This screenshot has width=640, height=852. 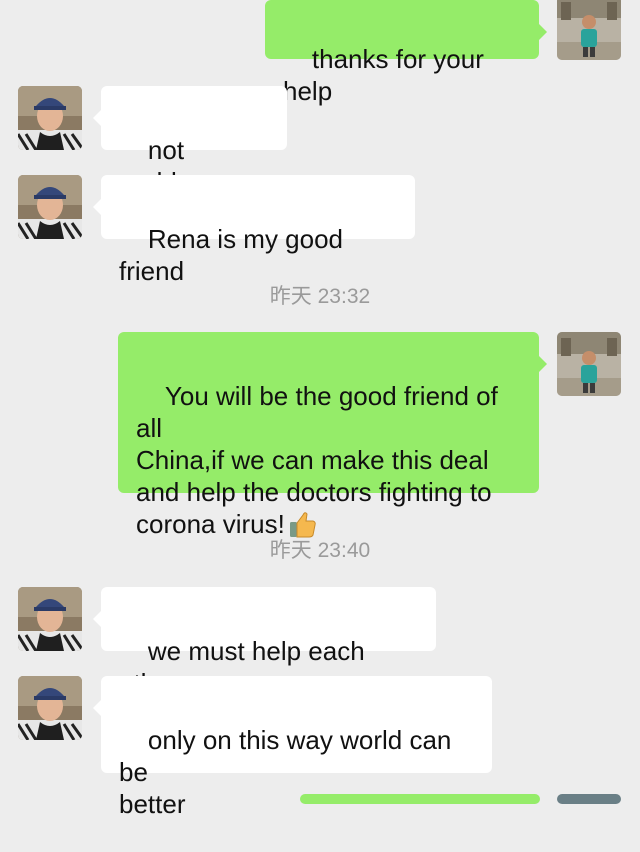 What do you see at coordinates (387, 75) in the screenshot?
I see `message-text: thanks for your help` at bounding box center [387, 75].